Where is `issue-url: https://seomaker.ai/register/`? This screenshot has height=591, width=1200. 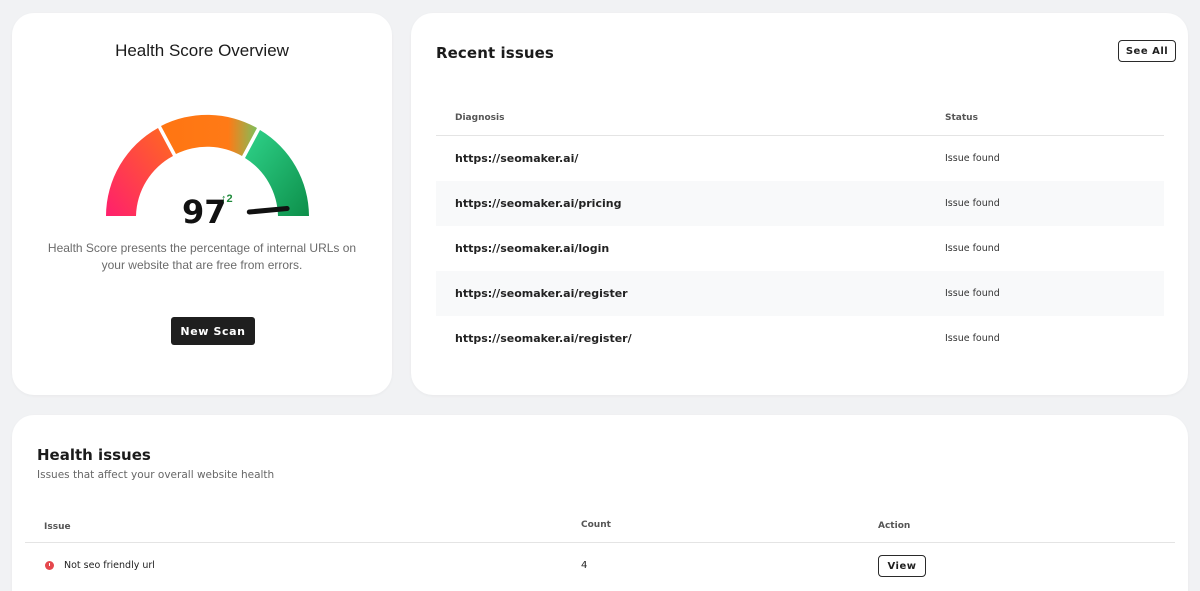 issue-url: https://seomaker.ai/register/ is located at coordinates (543, 338).